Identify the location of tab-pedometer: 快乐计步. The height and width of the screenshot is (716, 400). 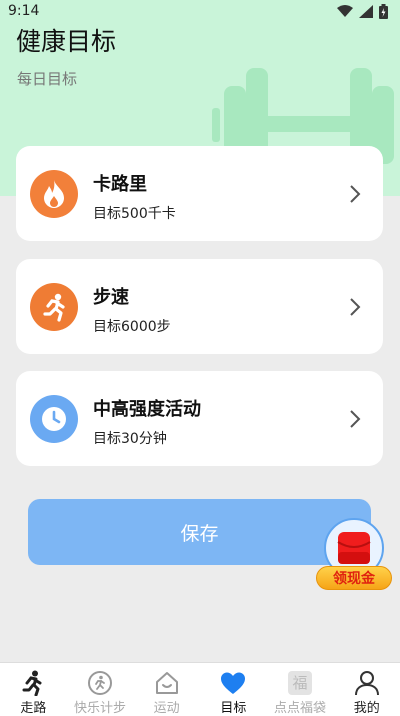
(100, 689).